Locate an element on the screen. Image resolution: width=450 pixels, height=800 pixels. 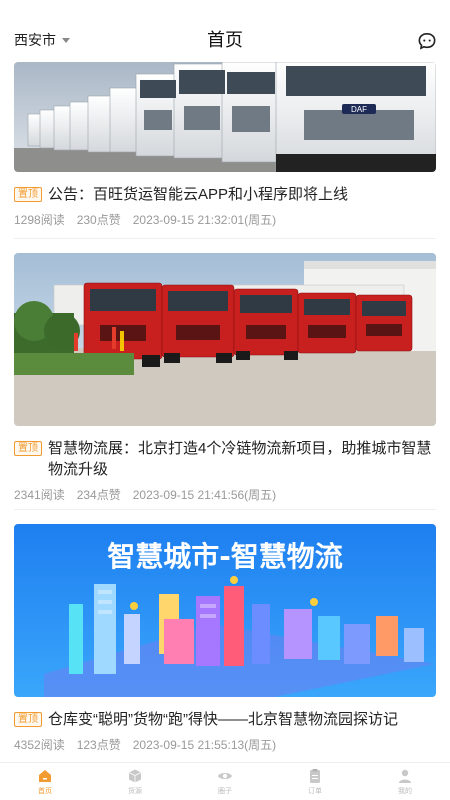
eye-icon is located at coordinates (225, 775).